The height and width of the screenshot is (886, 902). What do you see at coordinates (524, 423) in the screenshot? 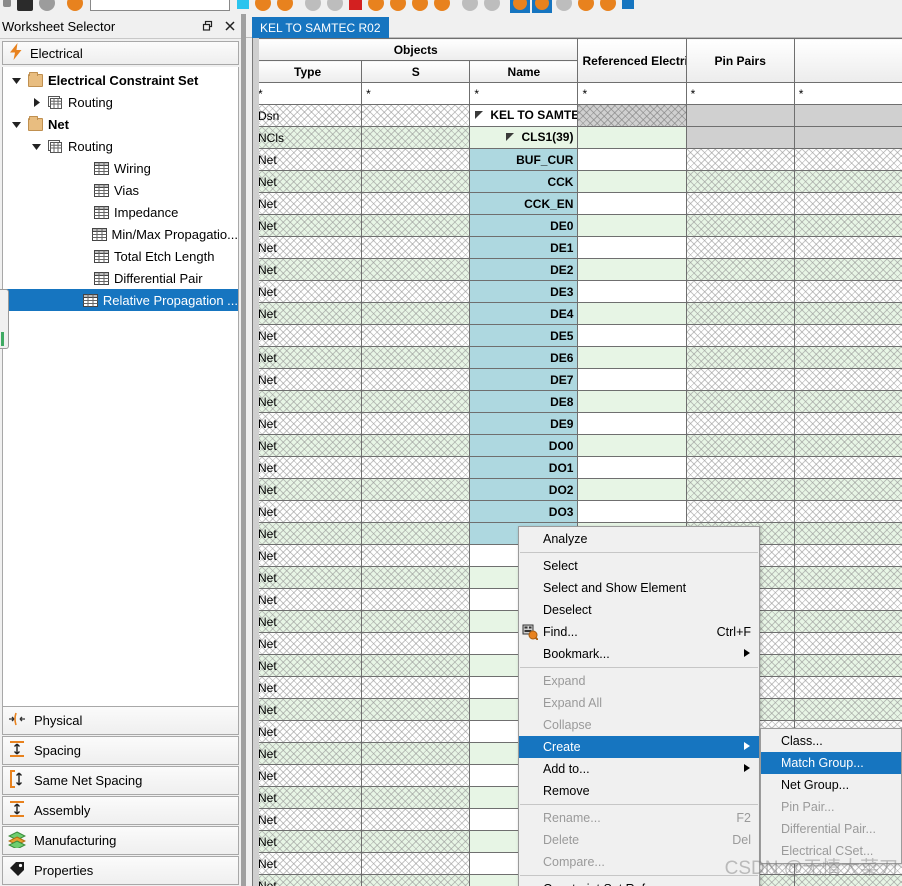
I see `cell-name: DE9` at bounding box center [524, 423].